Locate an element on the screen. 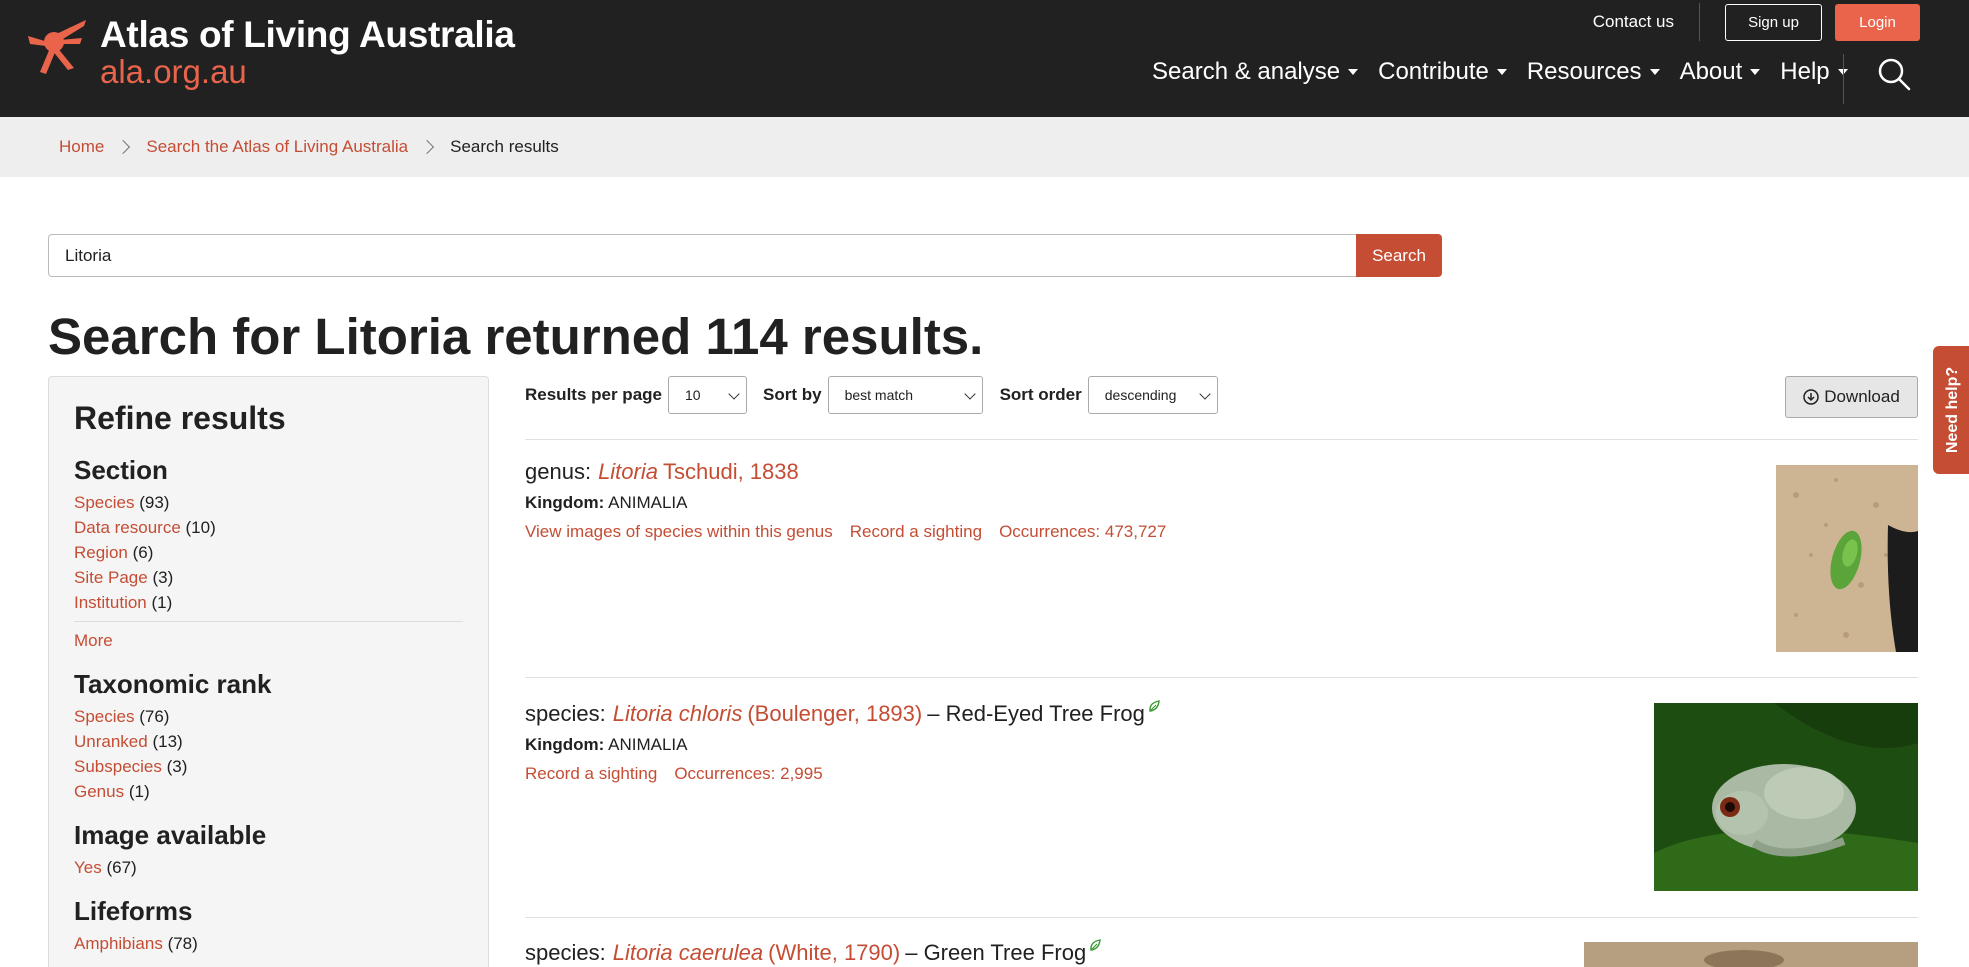 The width and height of the screenshot is (1969, 967). facet-count: (93) is located at coordinates (154, 502).